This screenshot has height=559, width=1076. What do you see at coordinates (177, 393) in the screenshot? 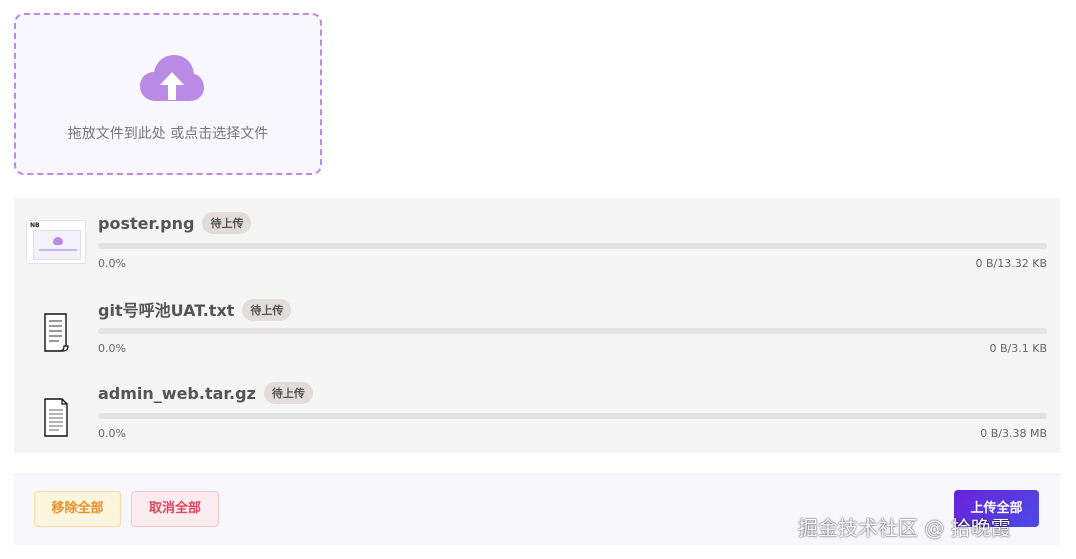
I see `file-name-text: admin_web.tar.gz` at bounding box center [177, 393].